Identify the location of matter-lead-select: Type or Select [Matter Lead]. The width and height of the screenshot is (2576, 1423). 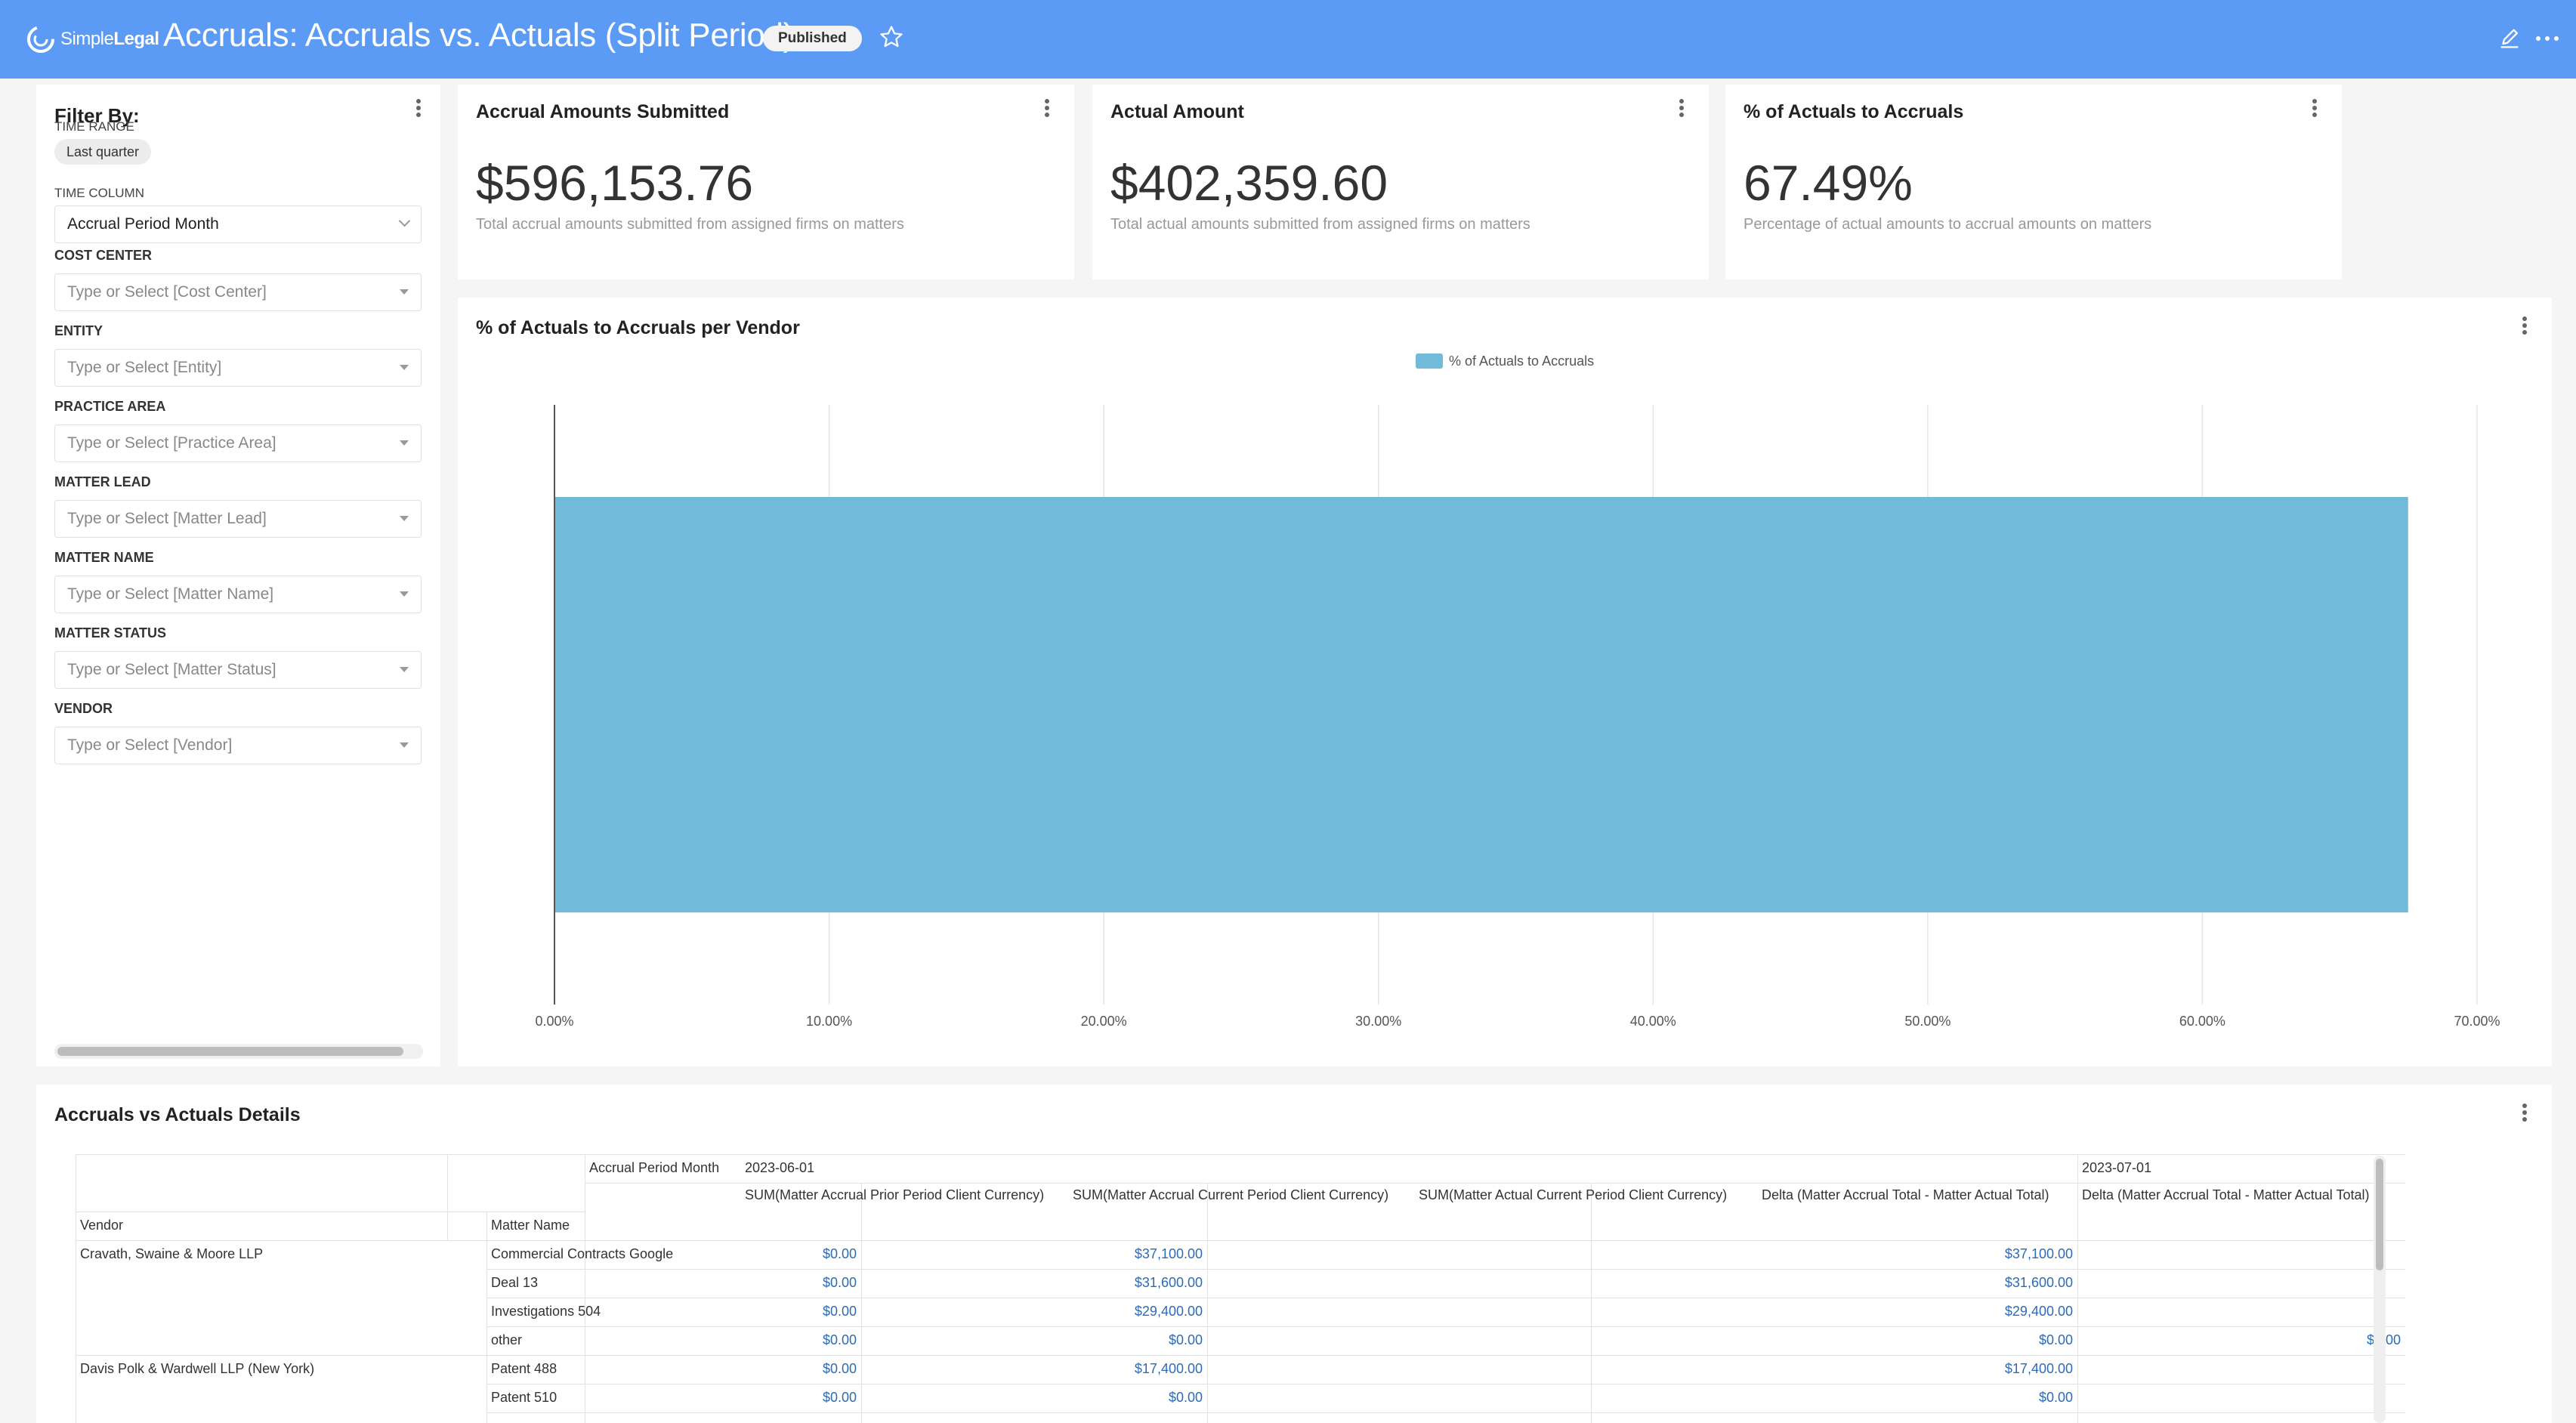
(238, 519).